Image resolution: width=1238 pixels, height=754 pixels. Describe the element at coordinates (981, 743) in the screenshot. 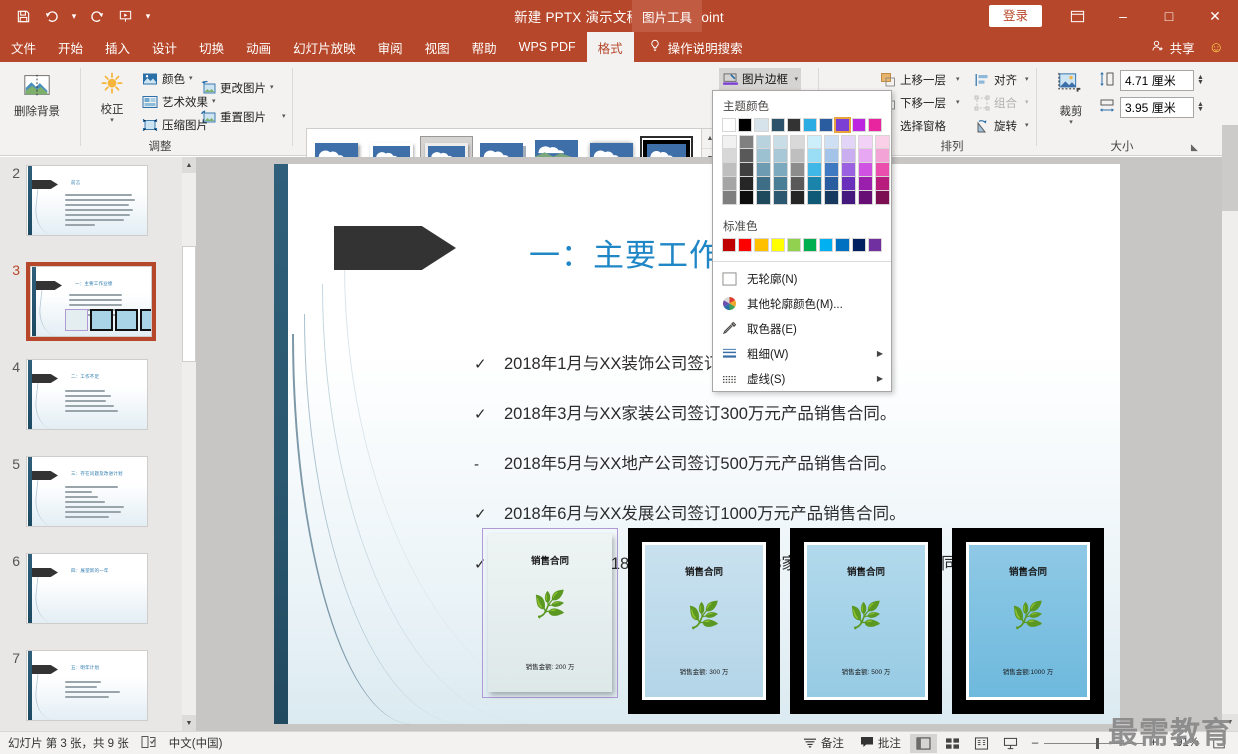

I see `reading-view-icon` at that location.